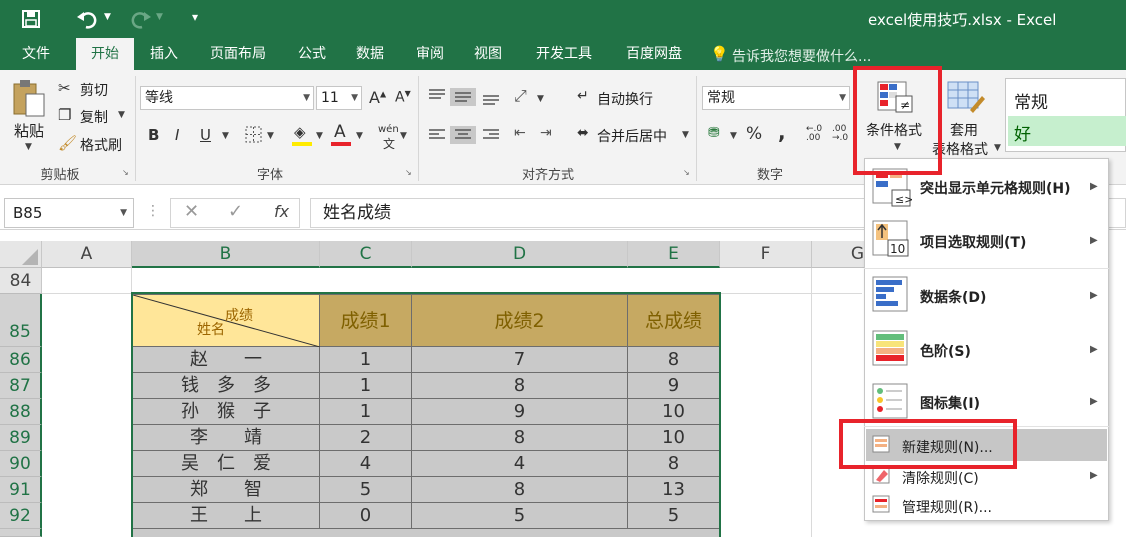 The height and width of the screenshot is (537, 1126). I want to click on row-header-90: 90, so click(21, 464).